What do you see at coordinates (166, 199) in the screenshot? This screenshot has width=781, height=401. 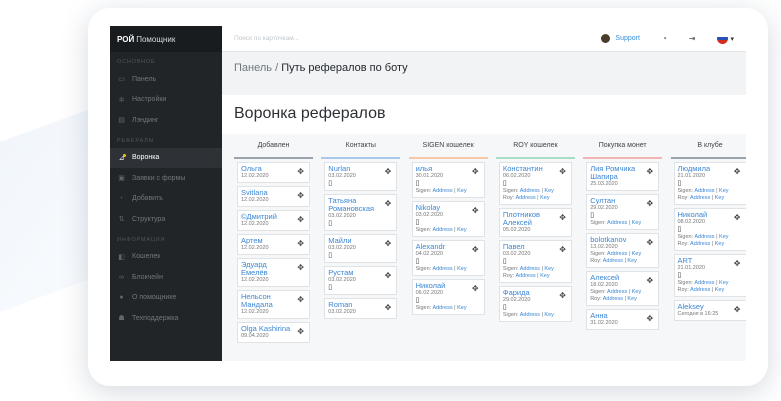 I see `sidebar-item: ⁺ Добавить` at bounding box center [166, 199].